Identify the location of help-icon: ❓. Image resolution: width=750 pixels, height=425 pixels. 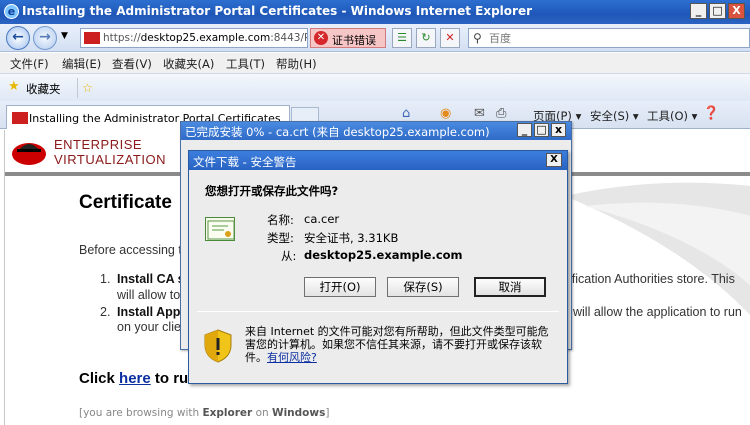
(711, 113).